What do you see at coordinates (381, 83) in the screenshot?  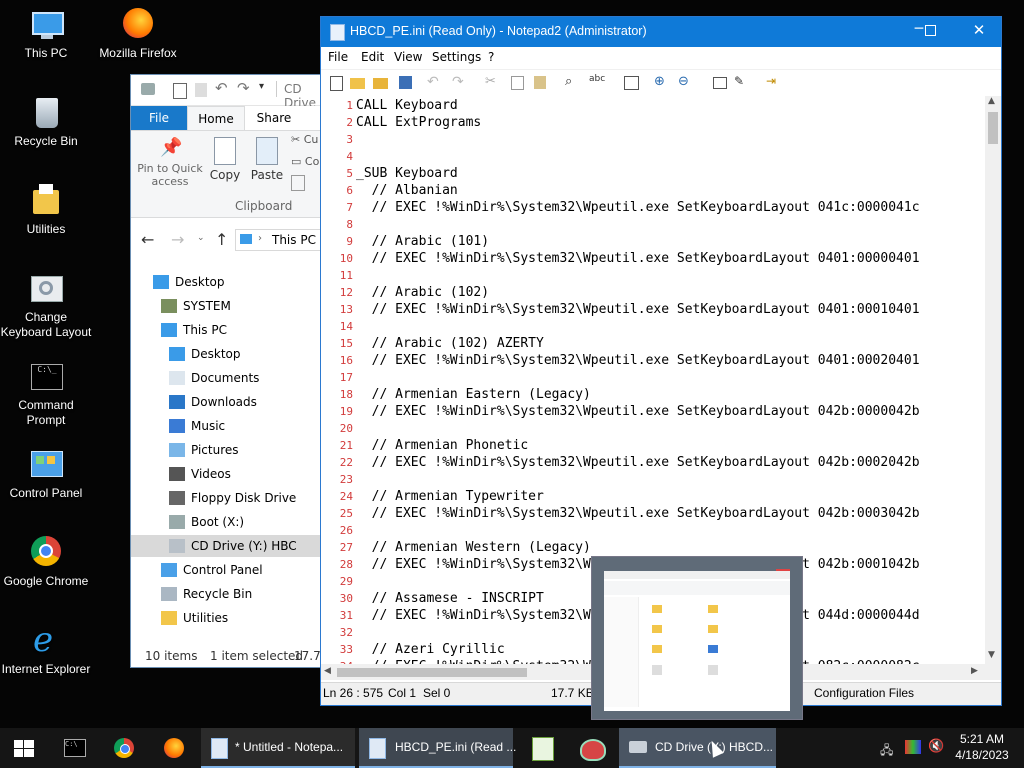 I see `browse-icon` at bounding box center [381, 83].